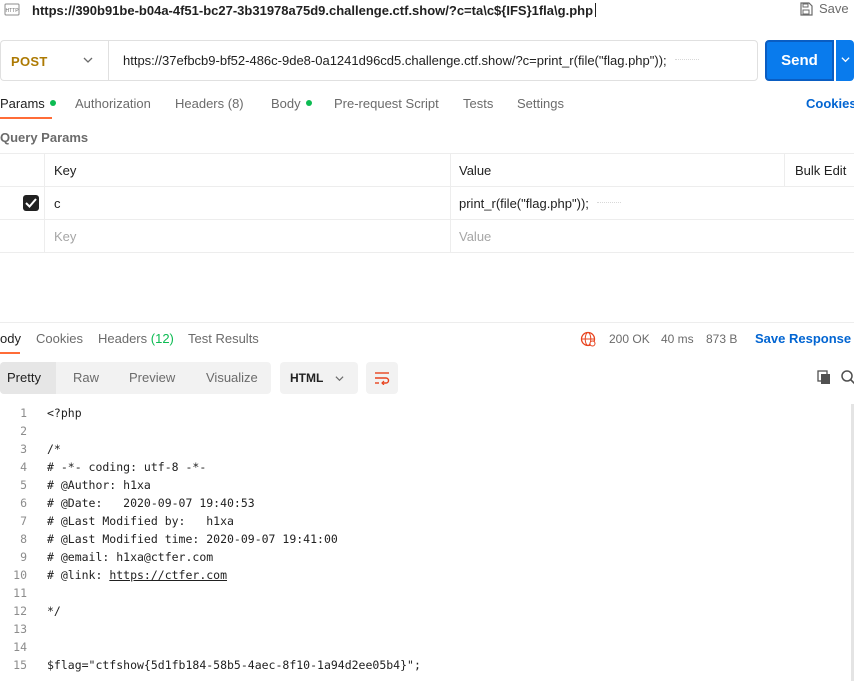 The height and width of the screenshot is (681, 854). Describe the element at coordinates (629, 339) in the screenshot. I see `status-code: 200 OK` at that location.